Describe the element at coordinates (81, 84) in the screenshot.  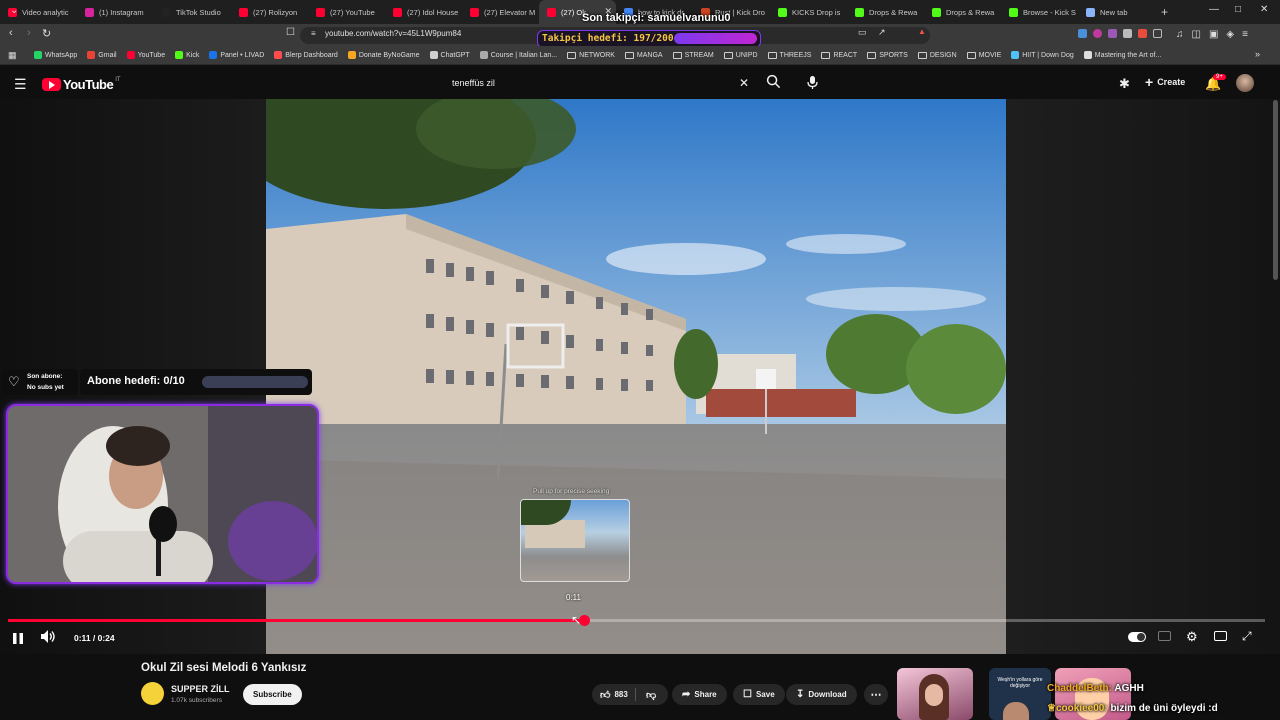
I see `youtube-logo: YouTube IT` at that location.